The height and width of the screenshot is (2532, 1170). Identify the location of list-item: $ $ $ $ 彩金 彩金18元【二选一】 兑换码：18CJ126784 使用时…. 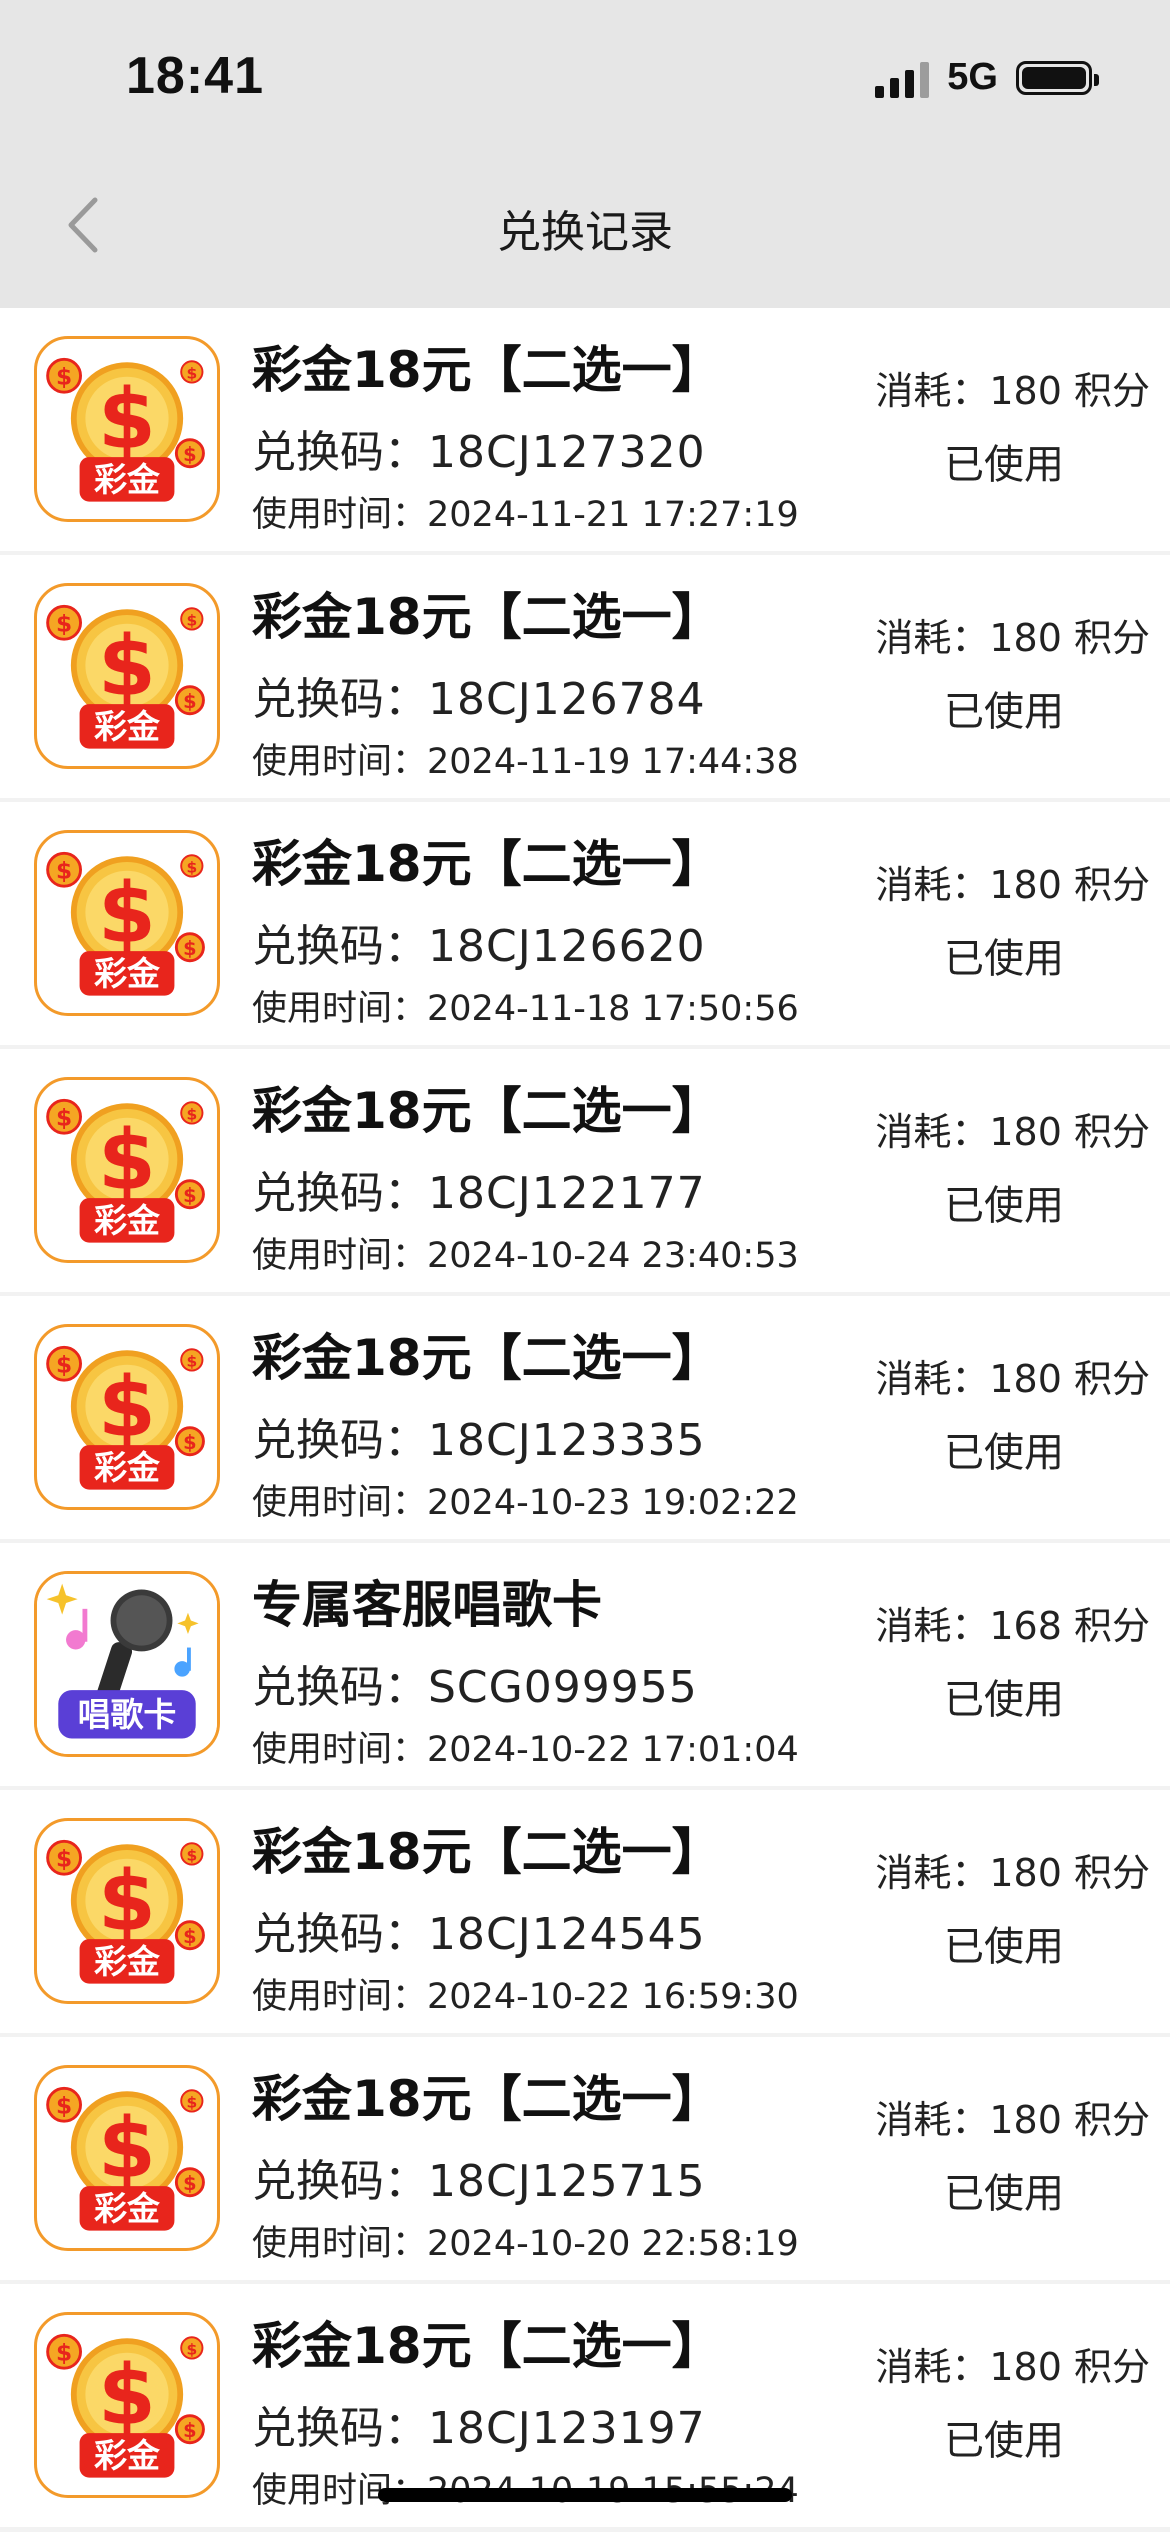
(585, 676).